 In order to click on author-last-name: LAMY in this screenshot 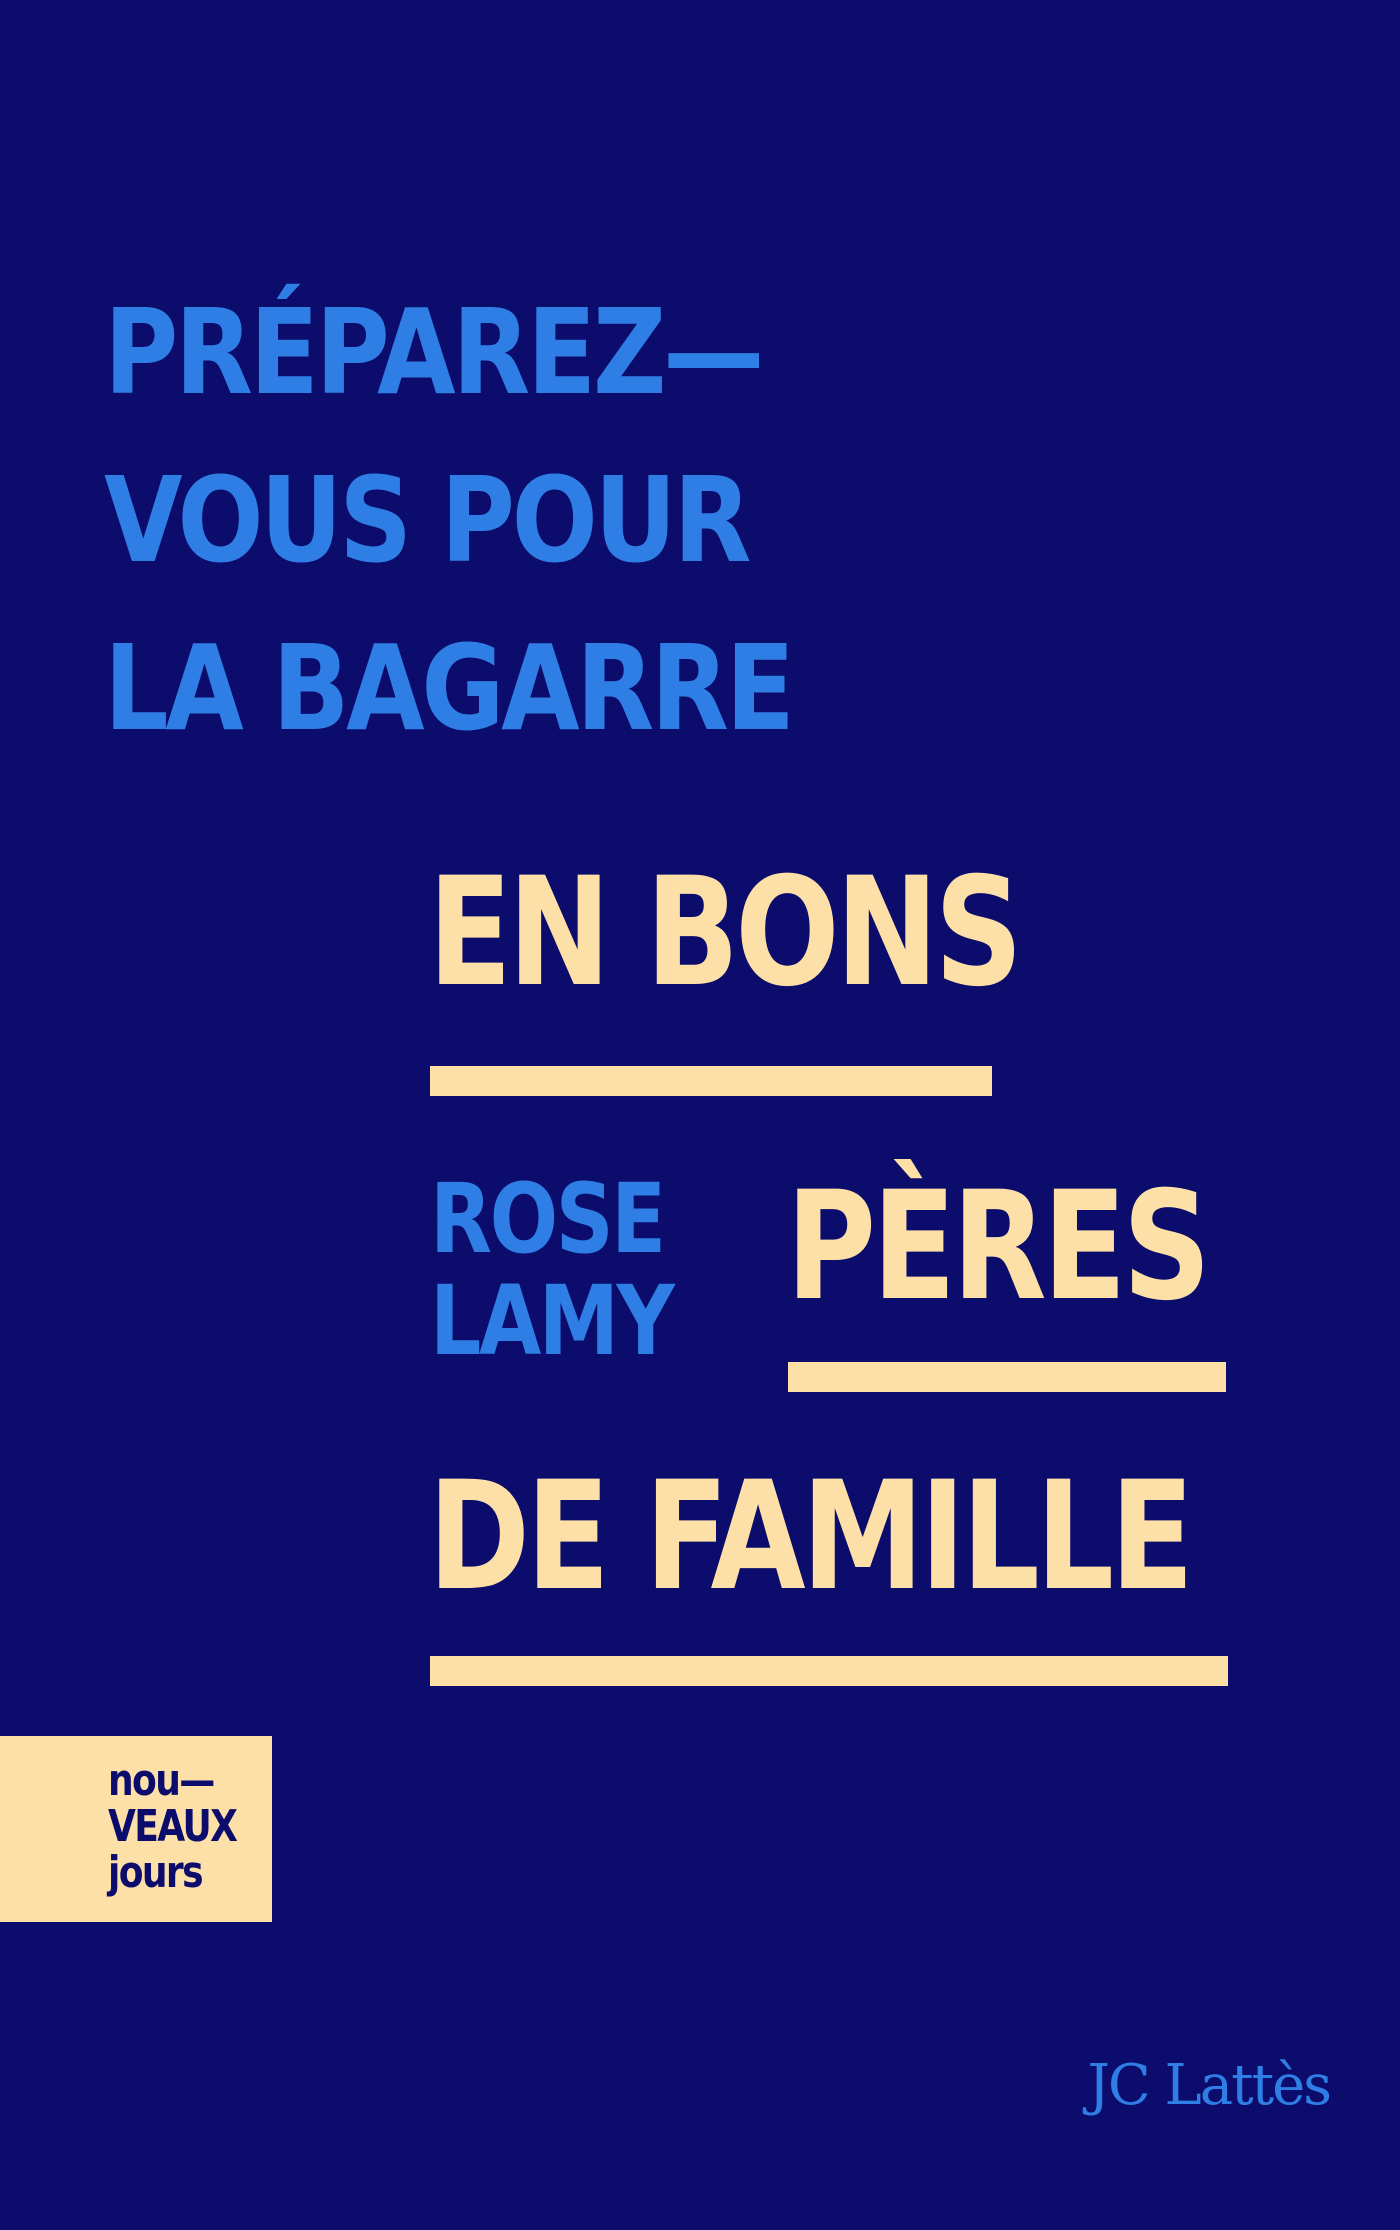, I will do `click(552, 1321)`.